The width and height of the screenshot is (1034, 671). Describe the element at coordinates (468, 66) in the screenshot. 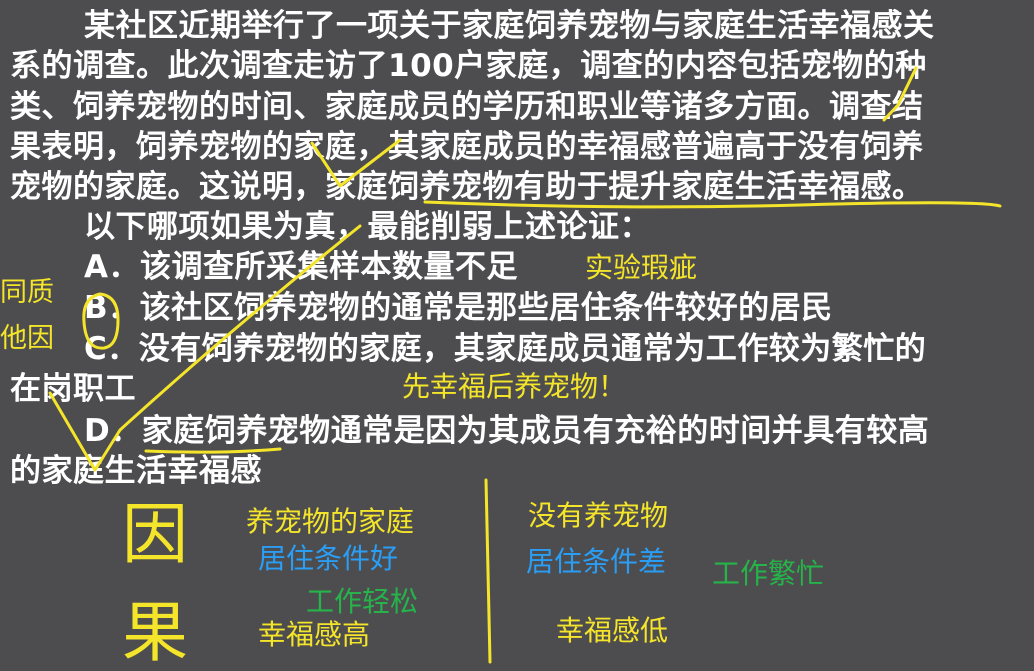

I see `stem-line-2: 系的调查。此次调查走访了100户家庭，调查的内容包括宠物的种` at that location.